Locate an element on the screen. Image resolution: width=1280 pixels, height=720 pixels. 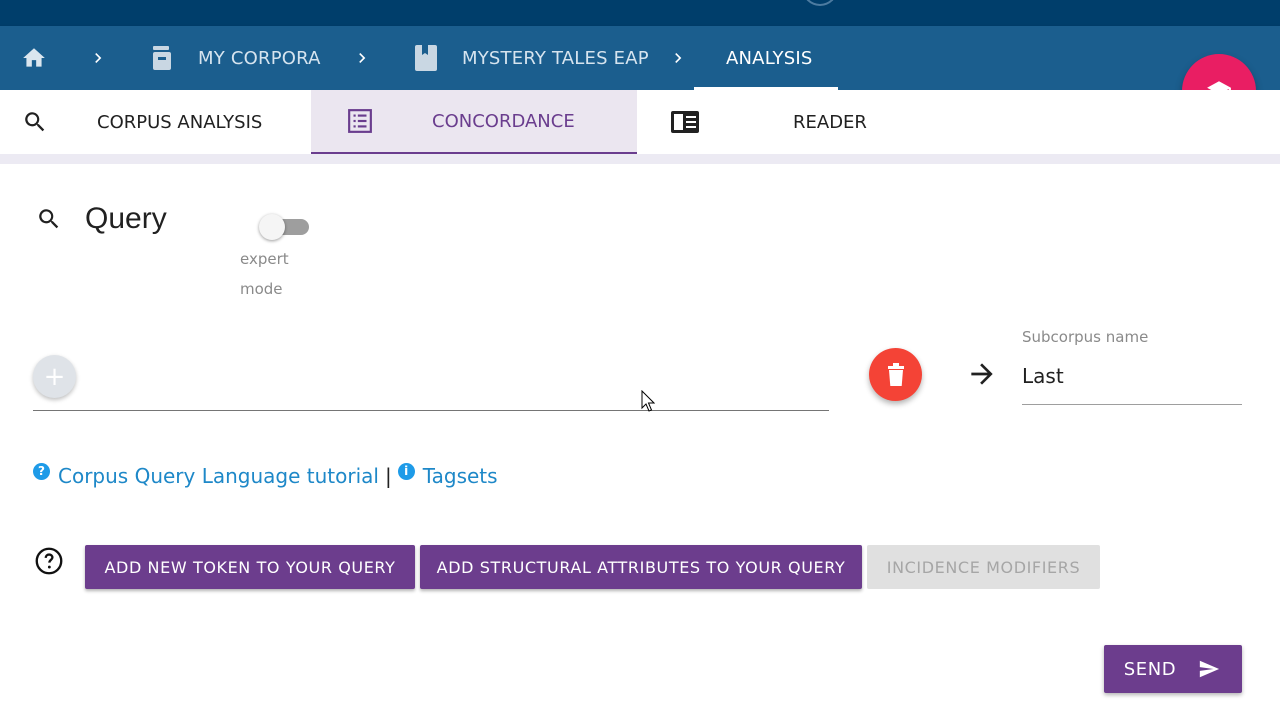
breadcrumb-label: MYSTERY TALES EAP is located at coordinates (555, 58).